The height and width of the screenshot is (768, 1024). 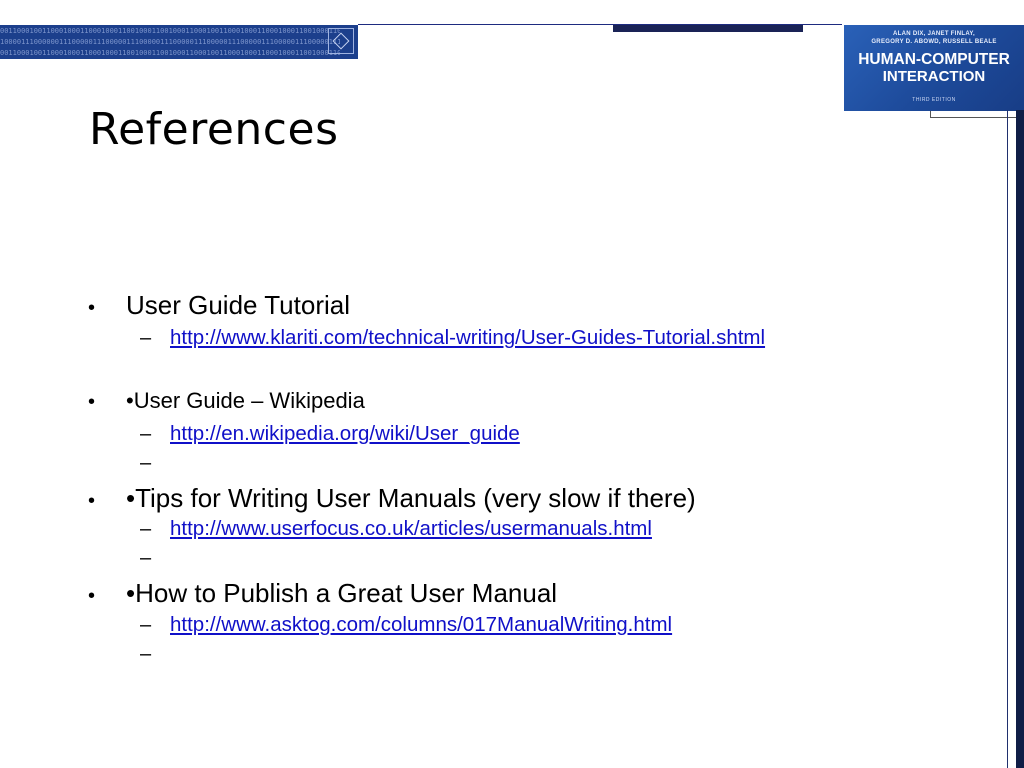 I want to click on list-item: • •User Guide – Wikipedia, so click(x=226, y=401).